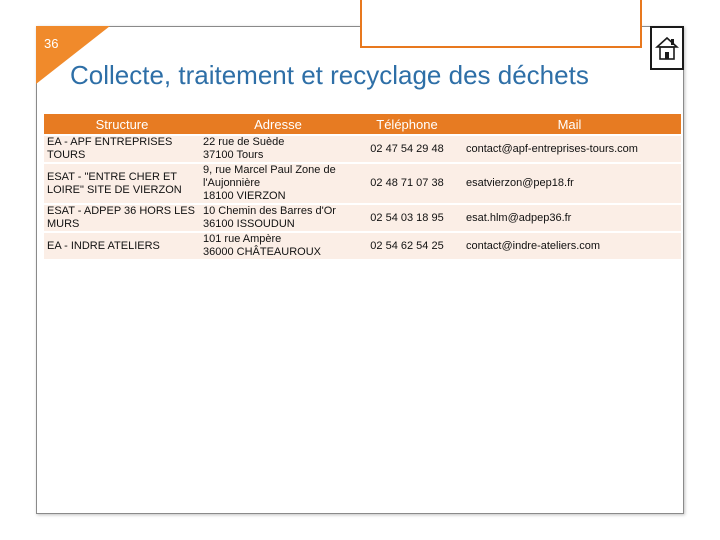 The image size is (720, 540). I want to click on slide-number: 36, so click(51, 43).